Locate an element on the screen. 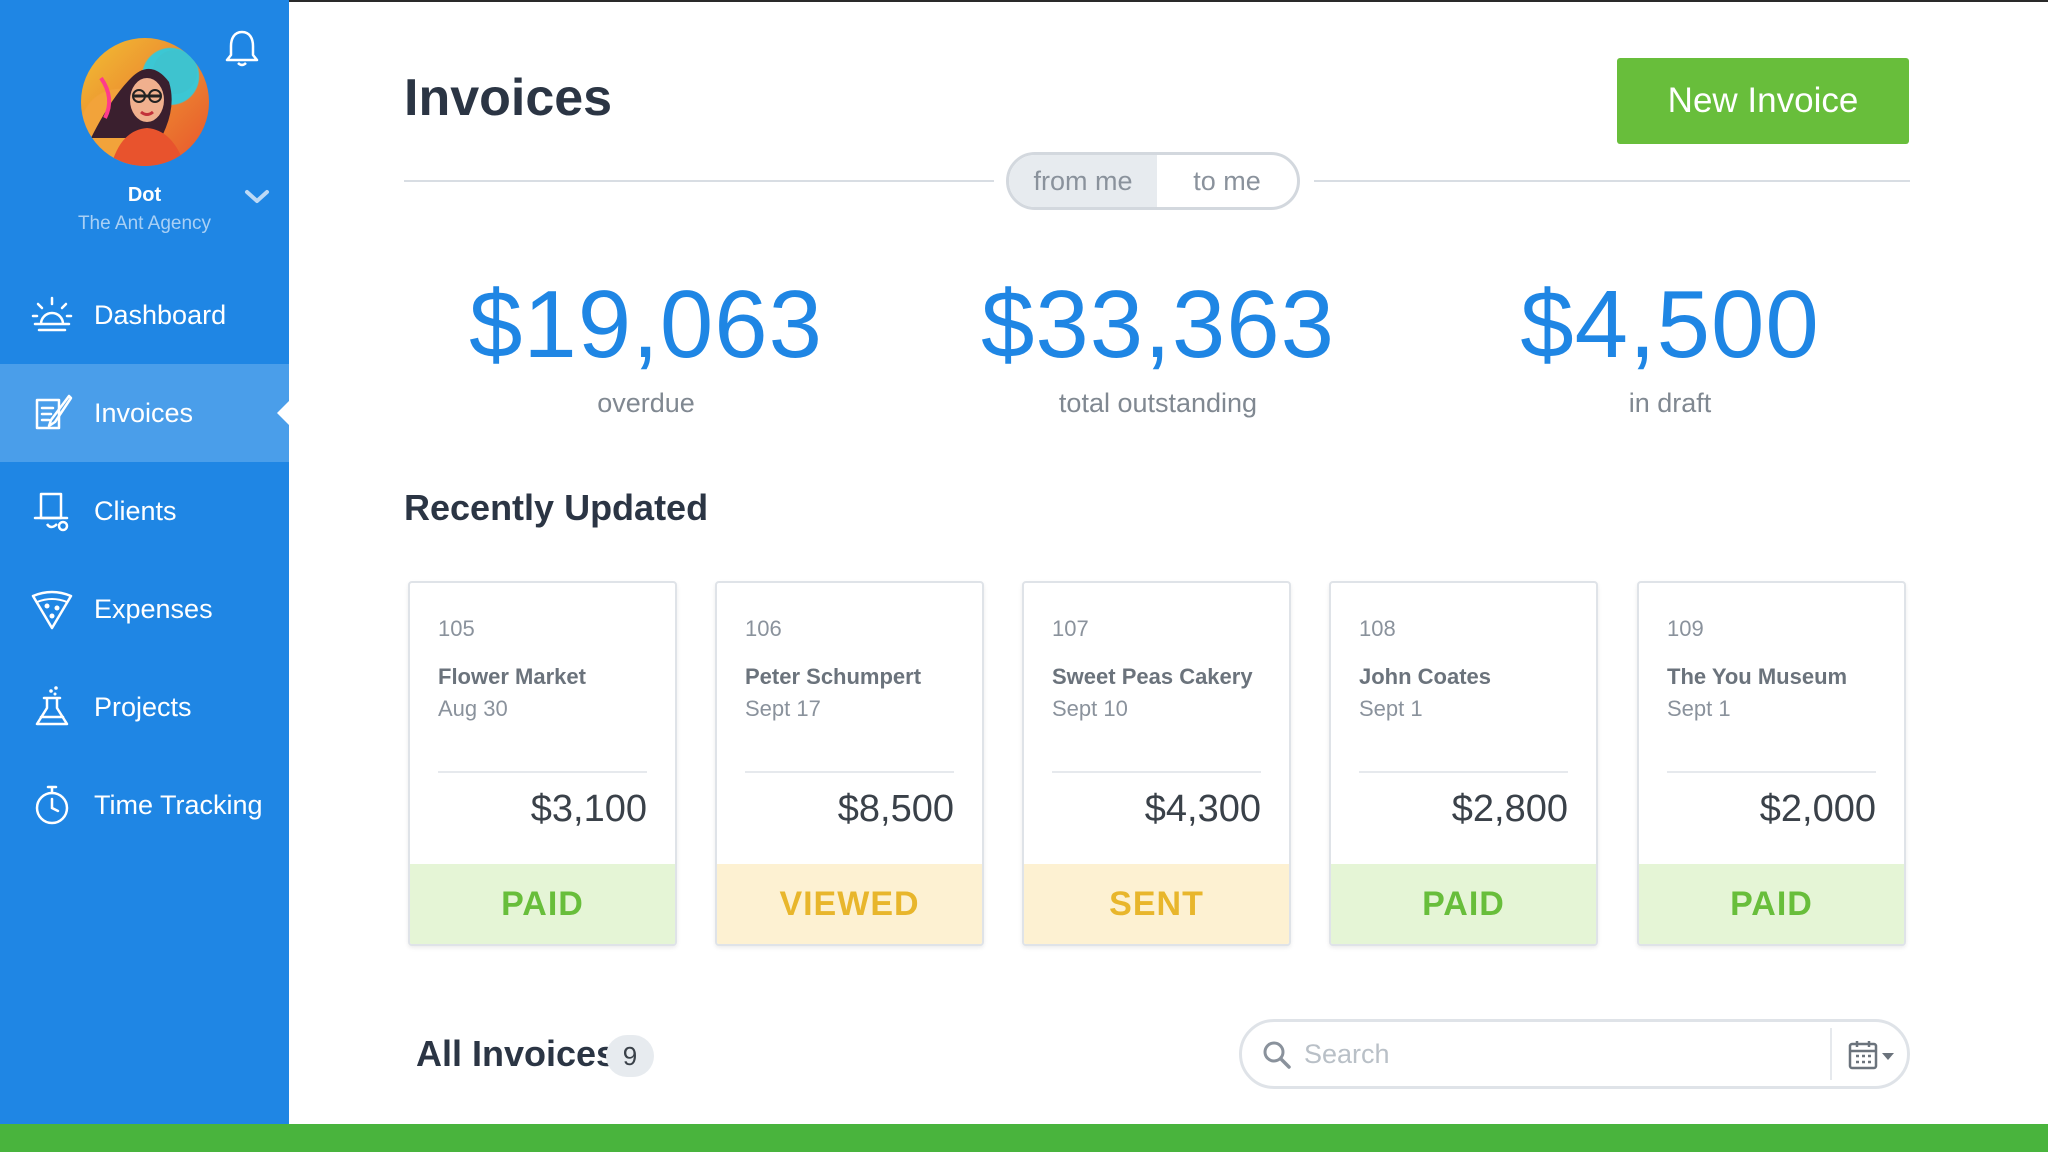 This screenshot has width=2048, height=1152. direction-toggle: from me to me is located at coordinates (1153, 181).